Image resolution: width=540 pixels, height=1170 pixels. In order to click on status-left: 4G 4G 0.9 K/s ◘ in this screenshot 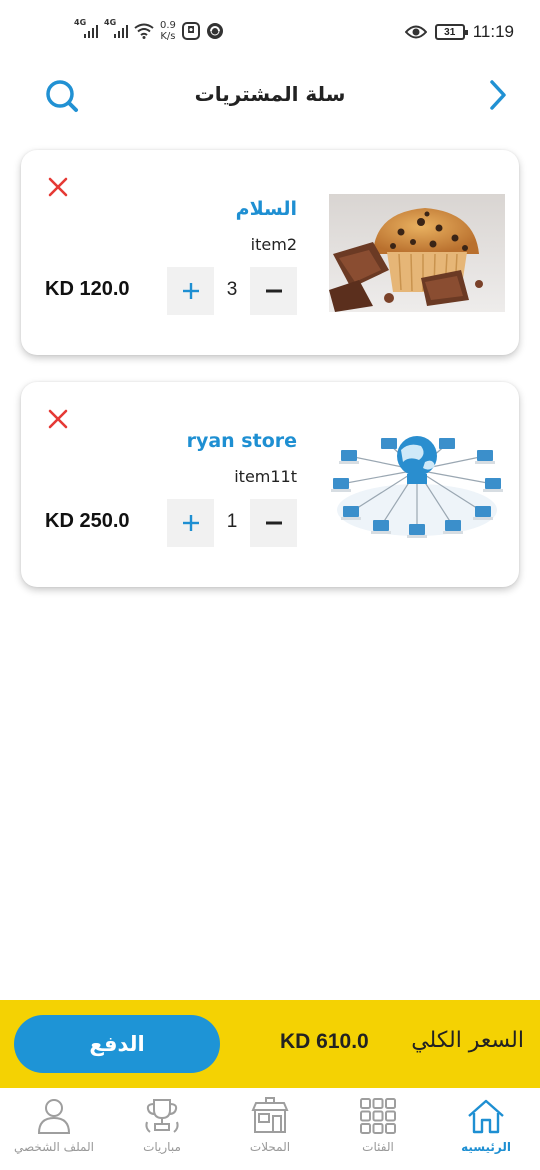, I will do `click(149, 30)`.